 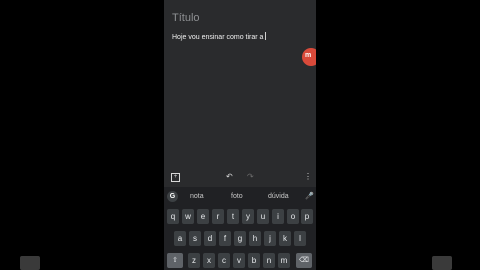 What do you see at coordinates (229, 176) in the screenshot?
I see `undo-icon: ↶` at bounding box center [229, 176].